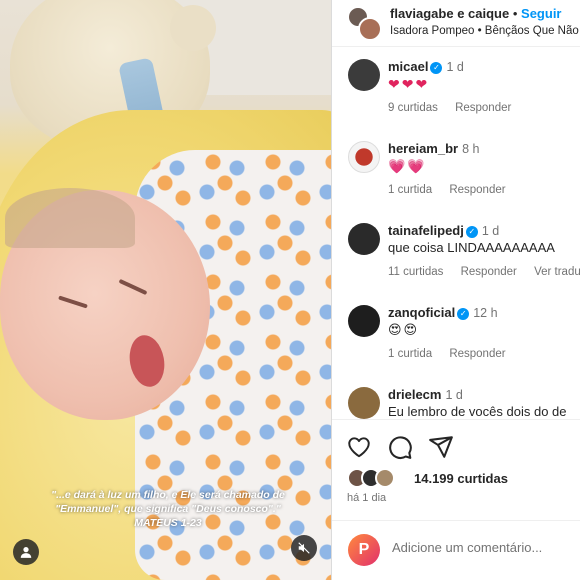 The width and height of the screenshot is (580, 580). I want to click on likes-count: 14.199 curtidas, so click(461, 478).